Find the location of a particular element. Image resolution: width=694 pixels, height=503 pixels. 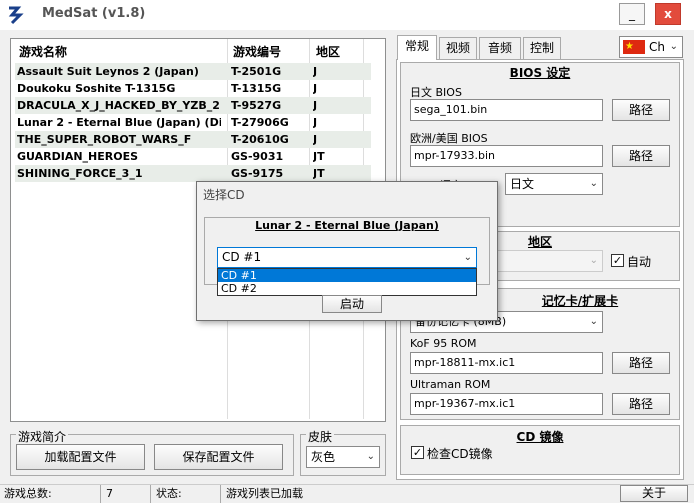

game-id: T-9527G is located at coordinates (256, 105).